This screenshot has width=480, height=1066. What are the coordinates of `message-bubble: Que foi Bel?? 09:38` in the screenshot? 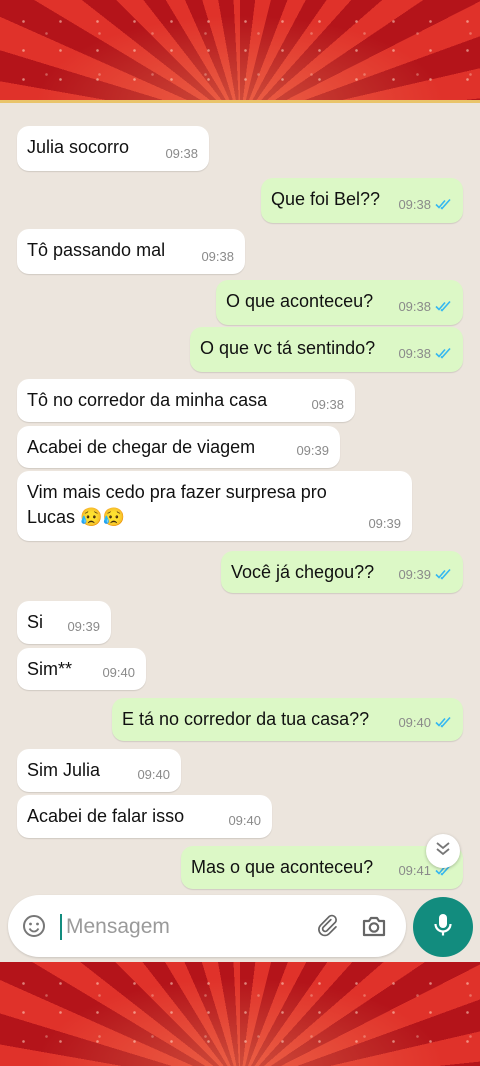 It's located at (362, 200).